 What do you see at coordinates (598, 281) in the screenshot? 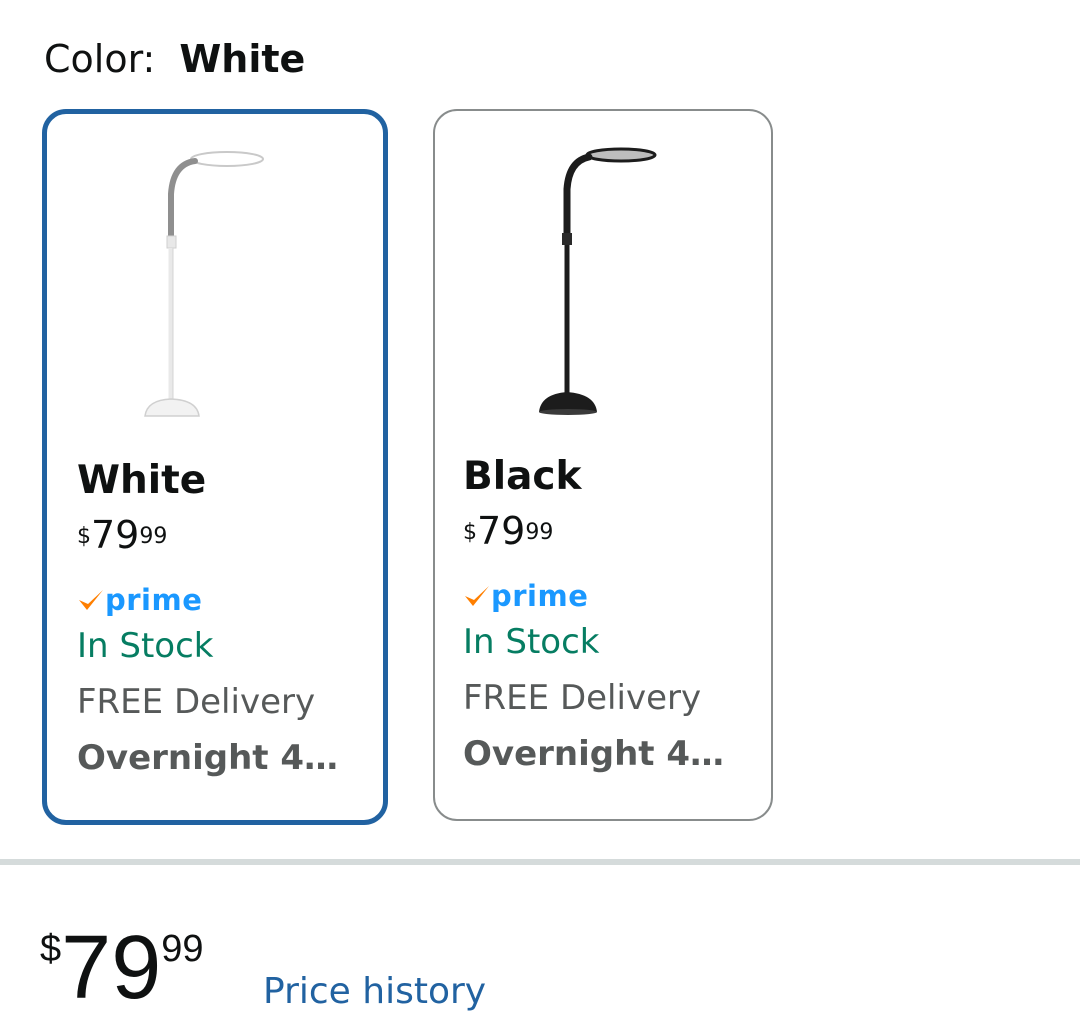
I see `black-floor-lamp-image` at bounding box center [598, 281].